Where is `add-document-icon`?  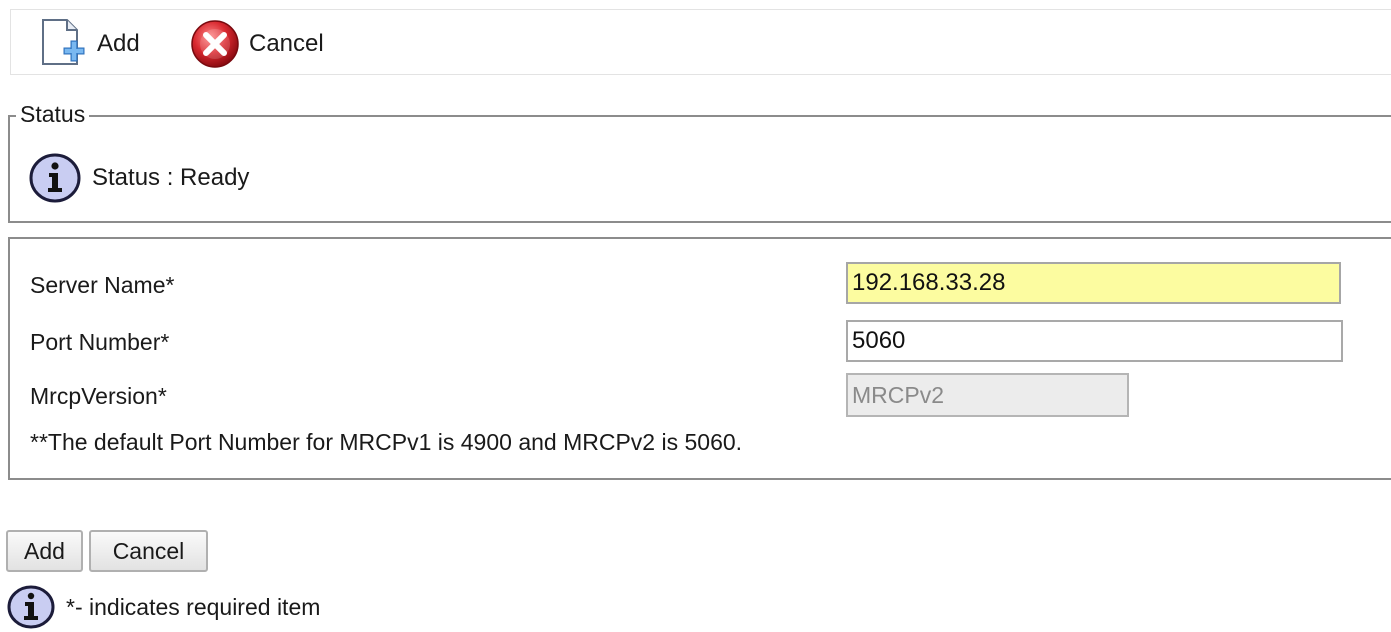
add-document-icon is located at coordinates (63, 42).